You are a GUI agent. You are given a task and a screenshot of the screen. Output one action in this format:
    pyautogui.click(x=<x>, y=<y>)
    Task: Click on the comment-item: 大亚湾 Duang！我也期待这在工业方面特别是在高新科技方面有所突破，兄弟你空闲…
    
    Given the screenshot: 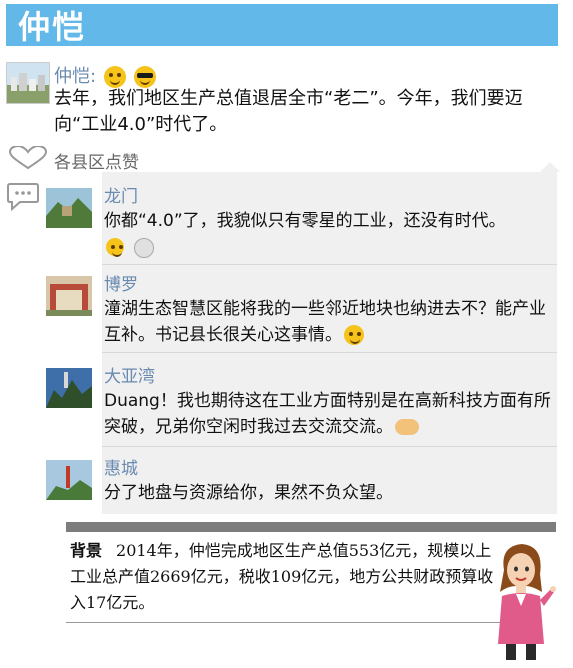 What is the action you would take?
    pyautogui.click(x=301, y=402)
    